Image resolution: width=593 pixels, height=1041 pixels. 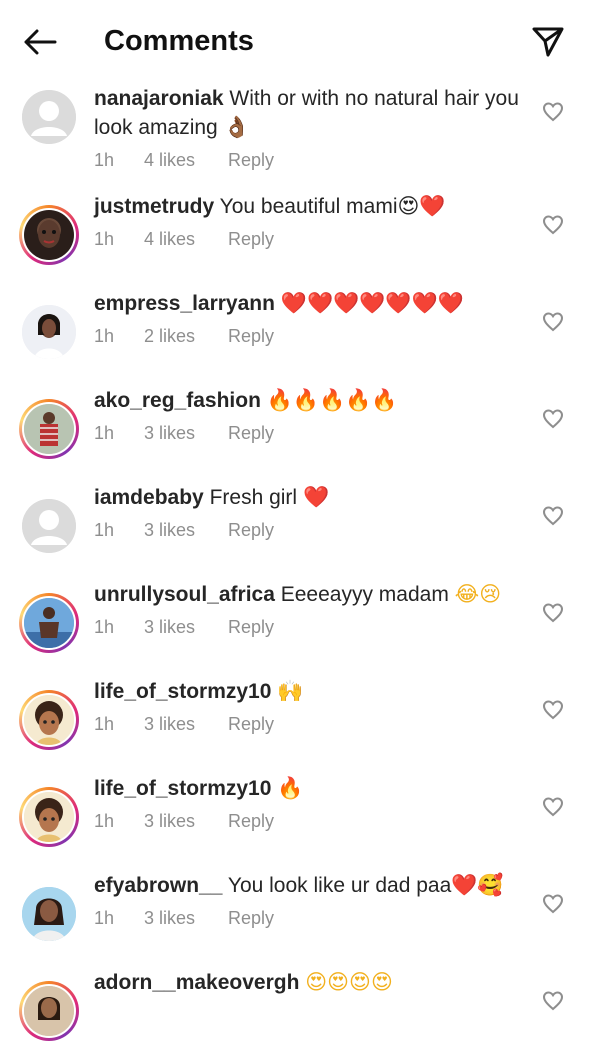 I want to click on comment-item: life_of_stormzy10 🔥 1h 3 likes Reply, so click(x=296, y=822).